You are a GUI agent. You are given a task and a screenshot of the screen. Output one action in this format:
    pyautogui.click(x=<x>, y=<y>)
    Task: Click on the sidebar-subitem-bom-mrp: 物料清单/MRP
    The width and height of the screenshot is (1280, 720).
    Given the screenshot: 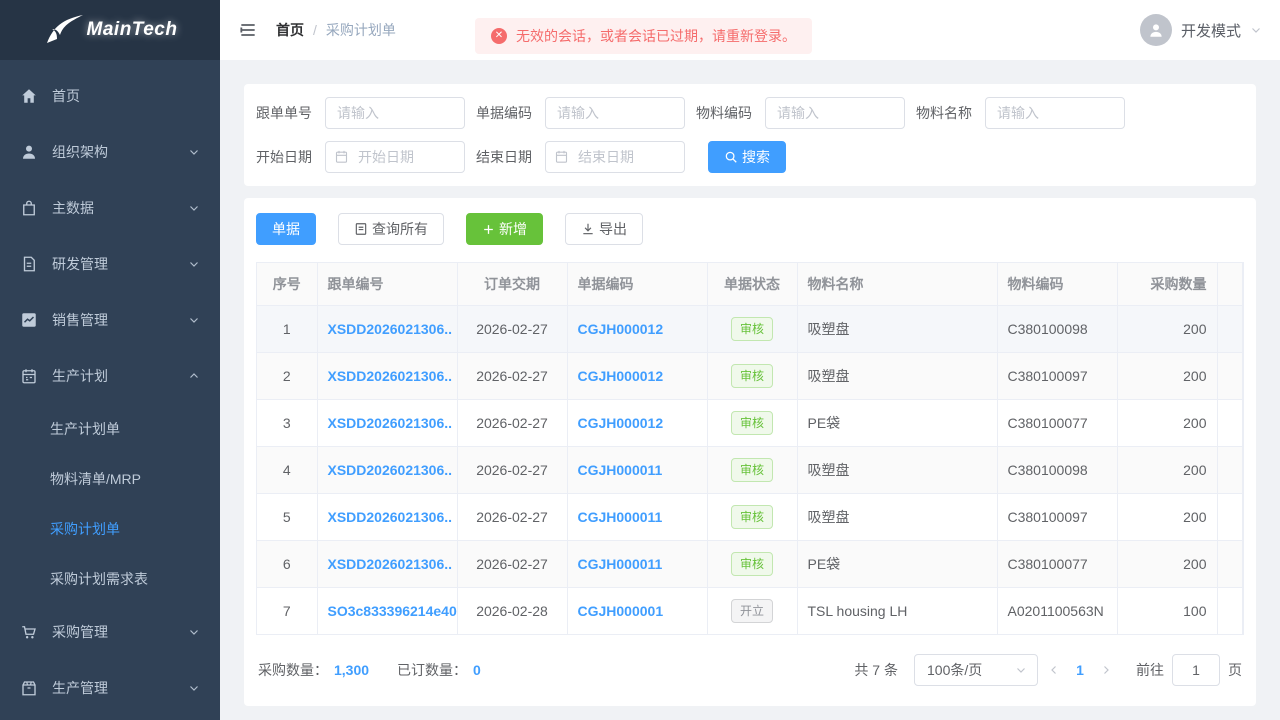 What is the action you would take?
    pyautogui.click(x=110, y=479)
    